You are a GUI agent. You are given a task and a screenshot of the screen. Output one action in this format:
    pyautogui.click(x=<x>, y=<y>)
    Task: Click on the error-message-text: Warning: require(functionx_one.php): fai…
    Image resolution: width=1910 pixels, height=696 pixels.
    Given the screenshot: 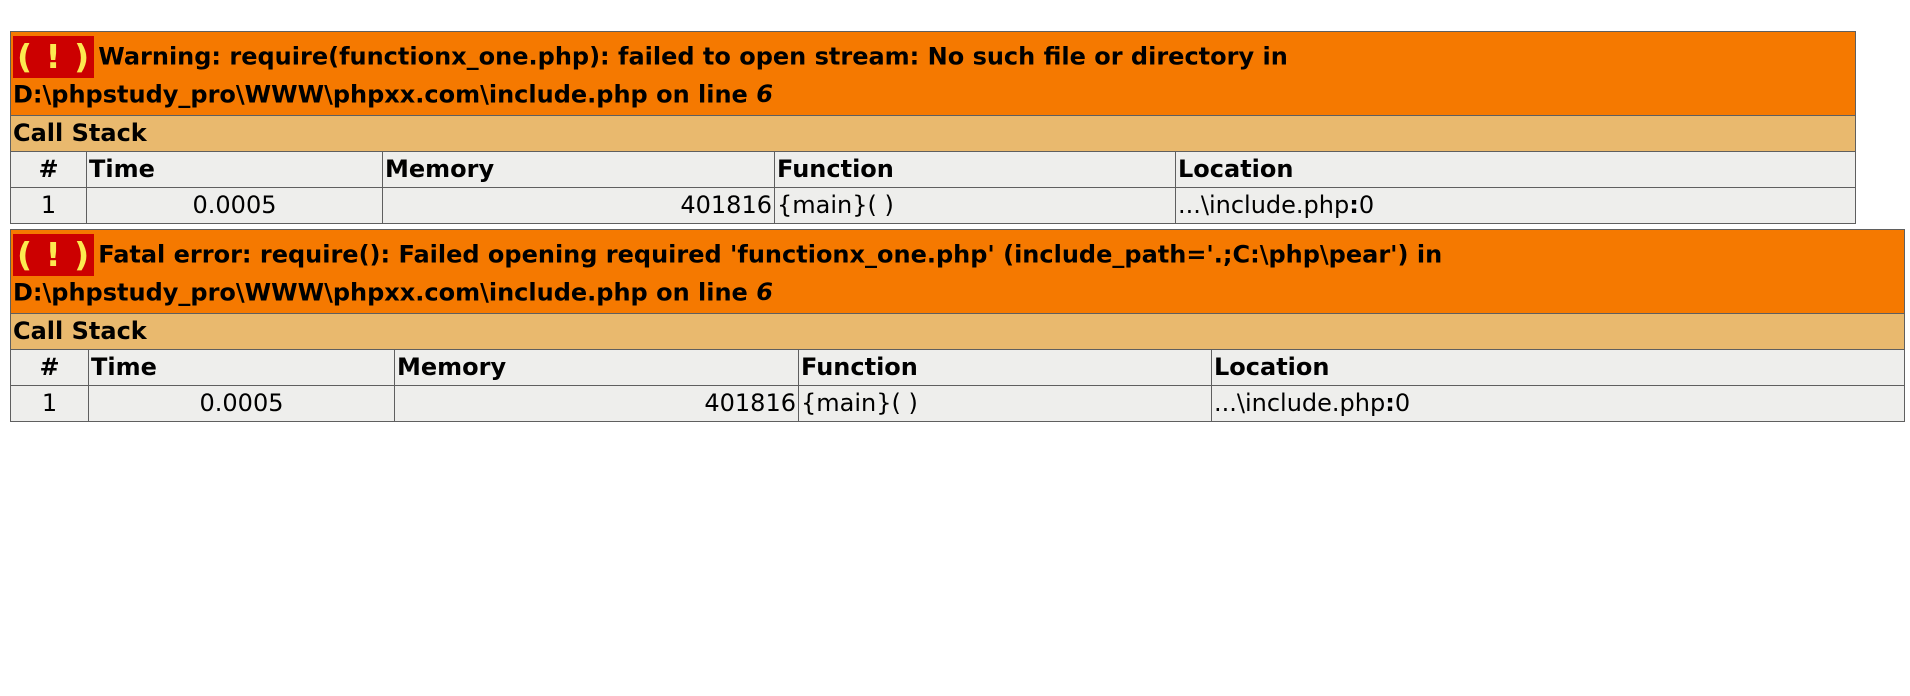 What is the action you would take?
    pyautogui.click(x=650, y=75)
    